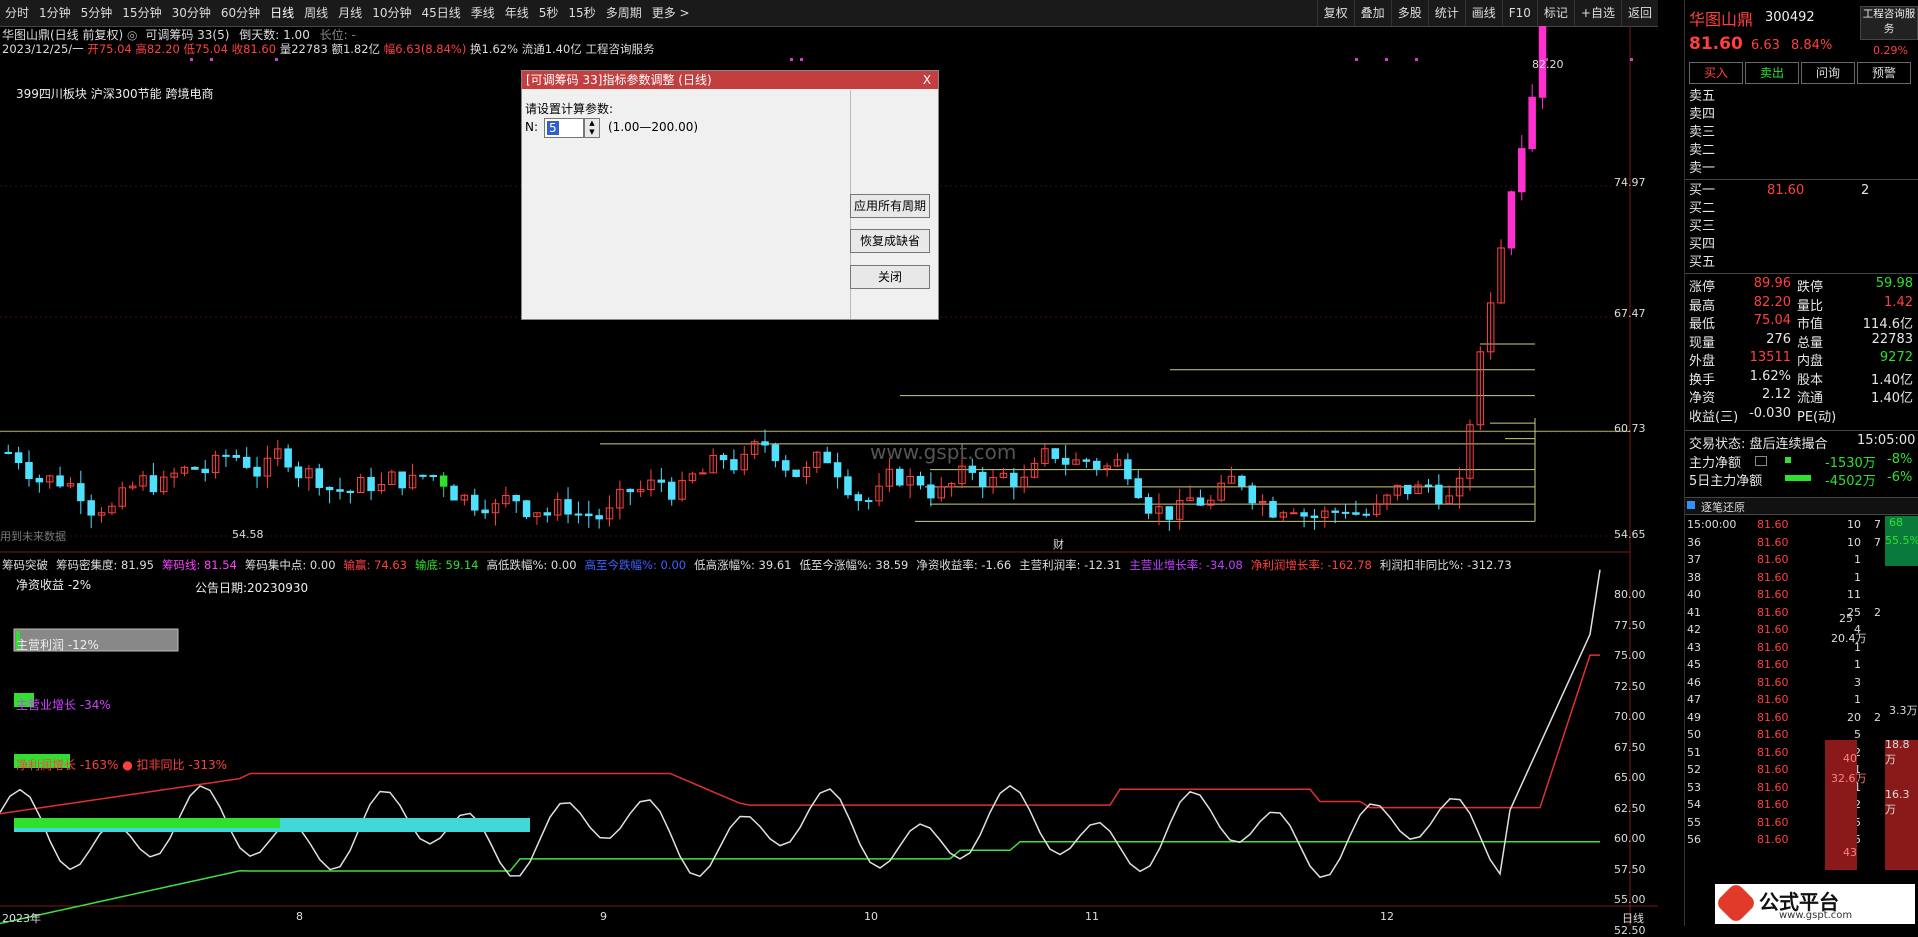  Describe the element at coordinates (1630, 777) in the screenshot. I see `axis-tick-indicator: 65.00` at that location.